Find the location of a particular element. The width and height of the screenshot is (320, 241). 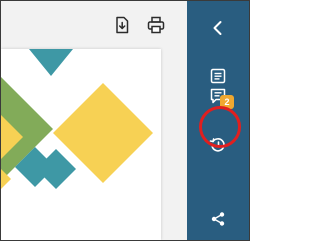

history-button is located at coordinates (218, 145).